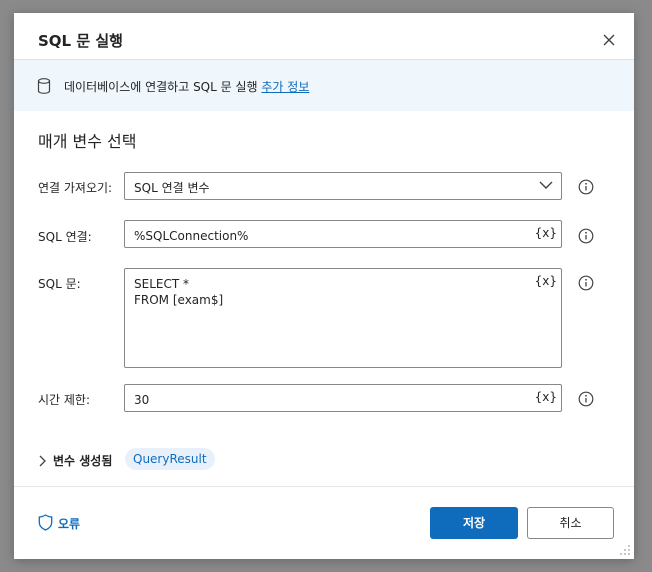 The width and height of the screenshot is (652, 572). I want to click on sql-connection-input: %SQLConnection% {x}, so click(343, 234).